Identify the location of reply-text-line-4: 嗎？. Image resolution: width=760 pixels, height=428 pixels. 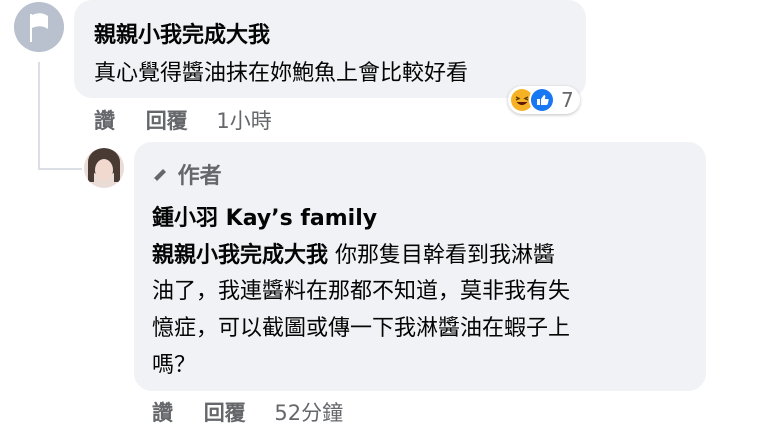
(174, 365).